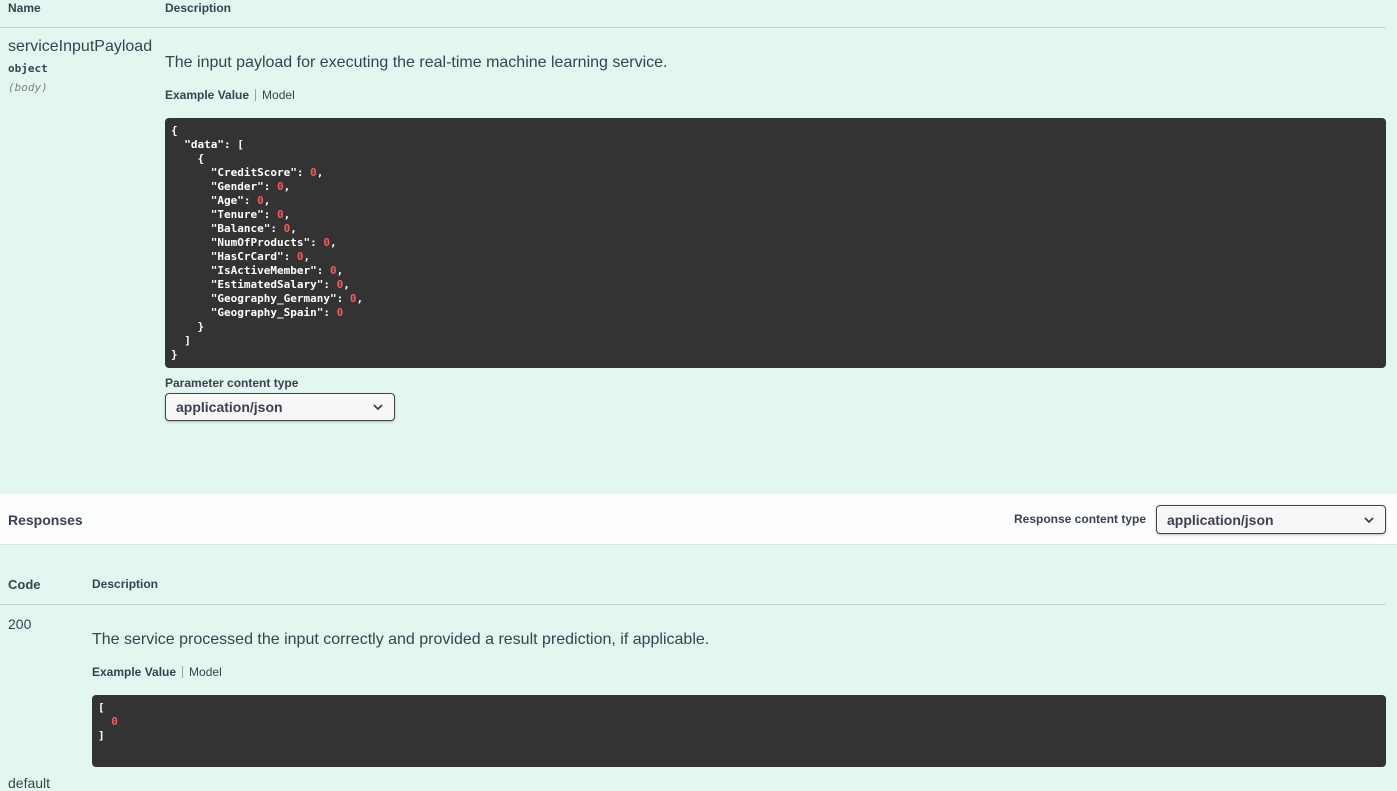 This screenshot has width=1397, height=791. Describe the element at coordinates (29, 783) in the screenshot. I see `response-code-next: default` at that location.